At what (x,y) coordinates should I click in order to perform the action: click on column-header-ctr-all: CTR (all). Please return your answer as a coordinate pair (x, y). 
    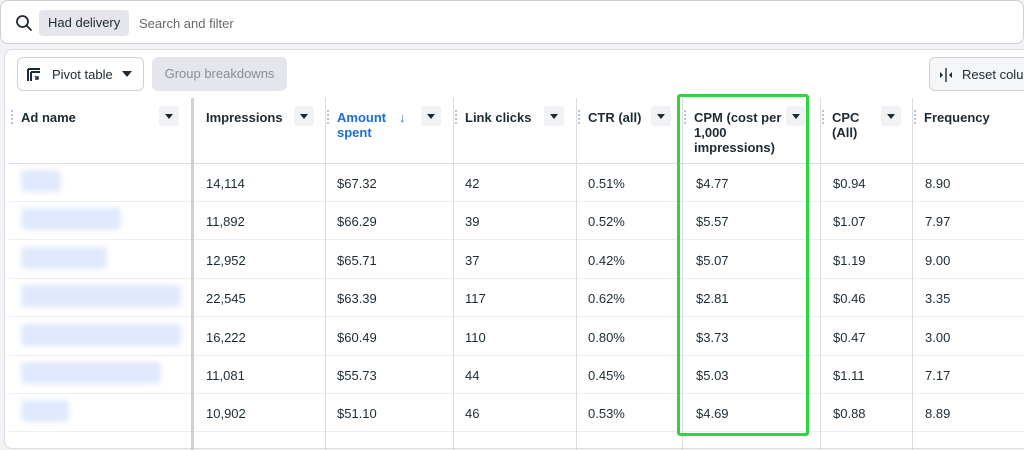
    Looking at the image, I should click on (629, 131).